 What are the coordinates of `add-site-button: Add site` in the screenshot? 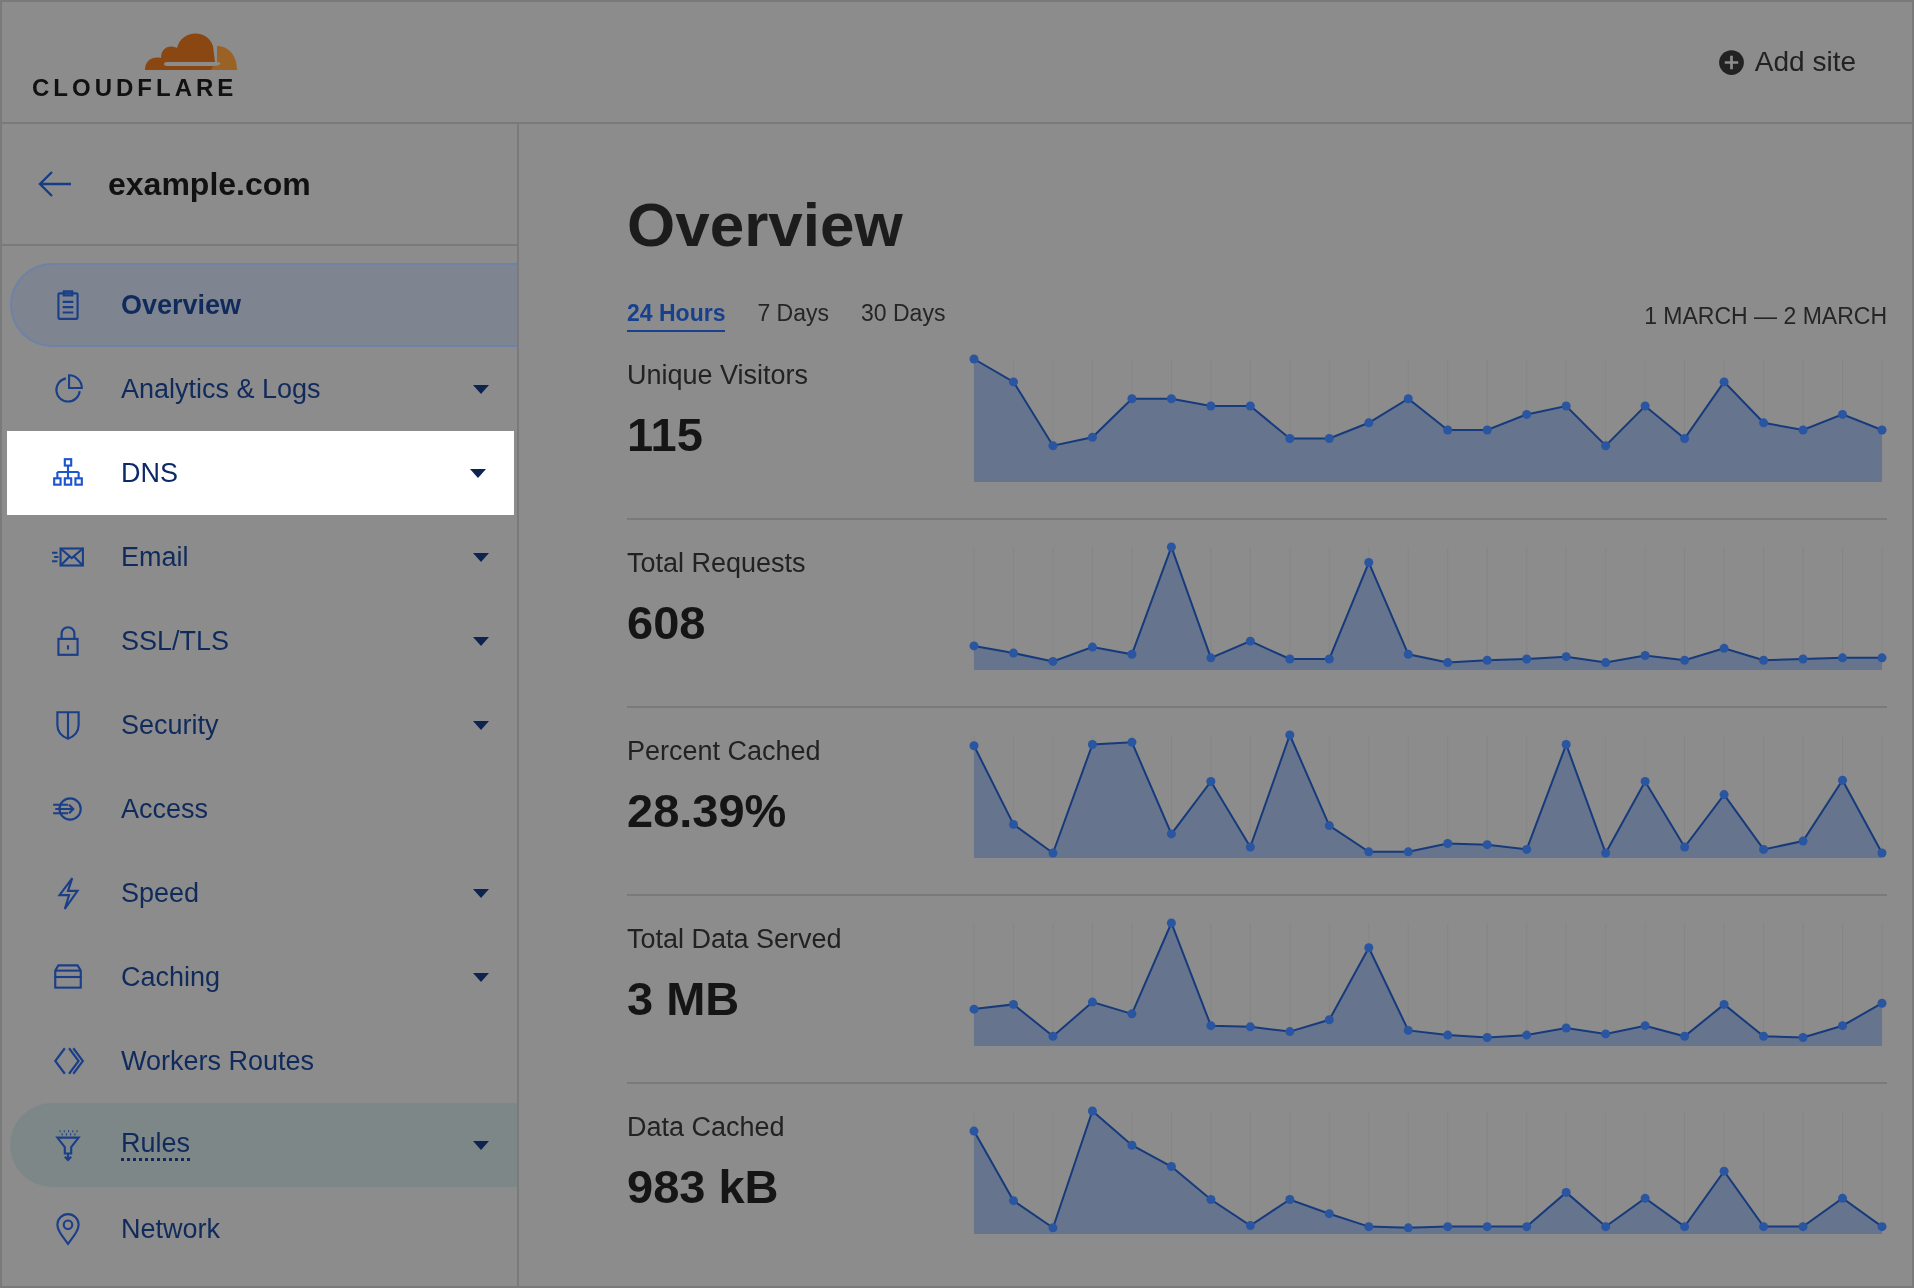 It's located at (1786, 62).